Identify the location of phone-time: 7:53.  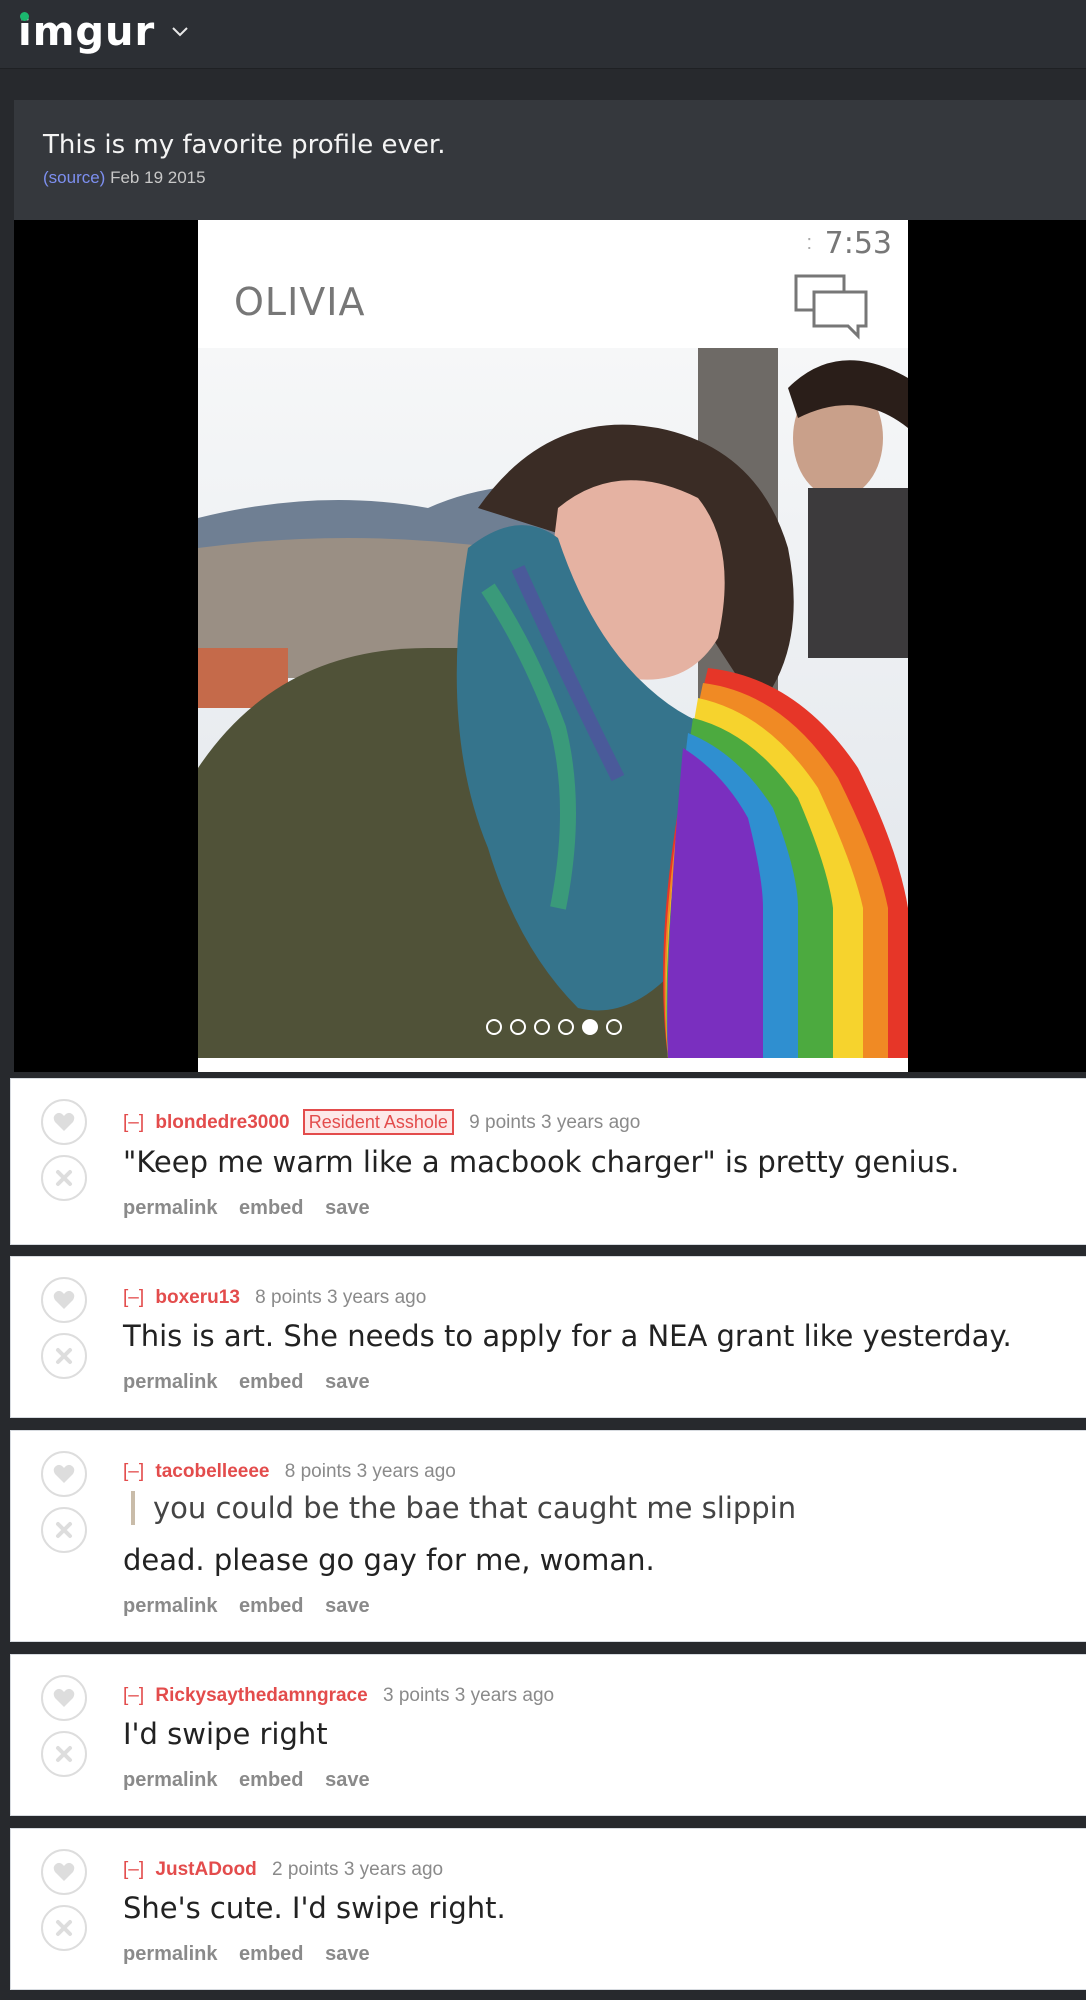
(858, 243).